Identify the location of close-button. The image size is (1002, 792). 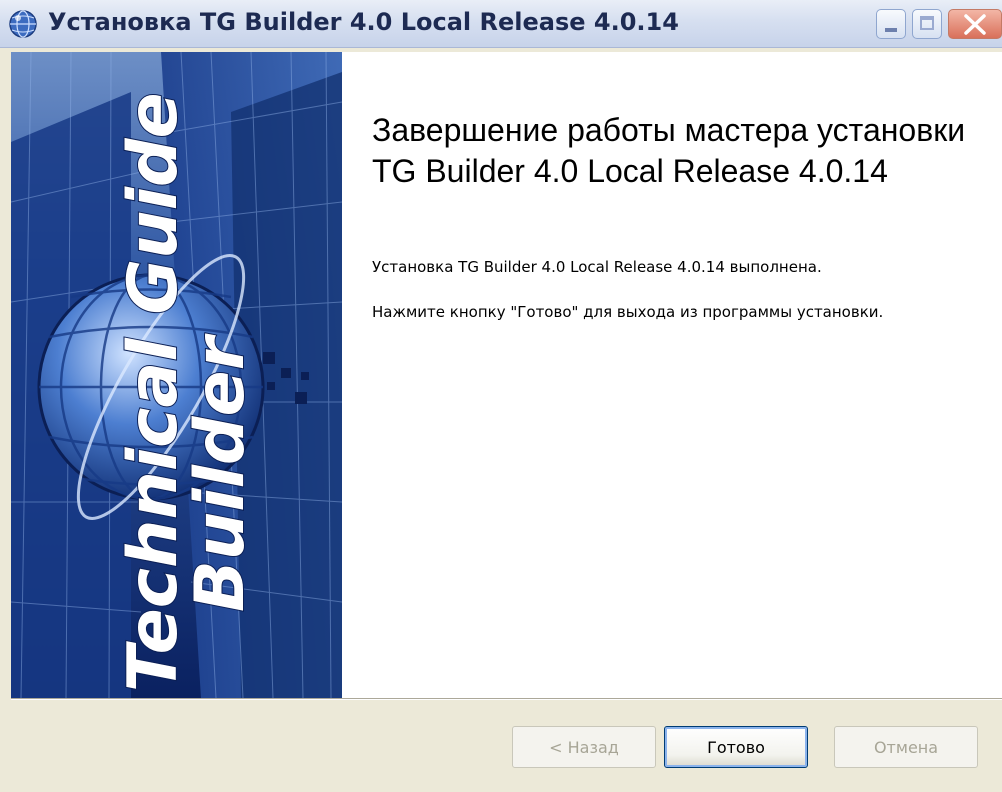
(975, 24).